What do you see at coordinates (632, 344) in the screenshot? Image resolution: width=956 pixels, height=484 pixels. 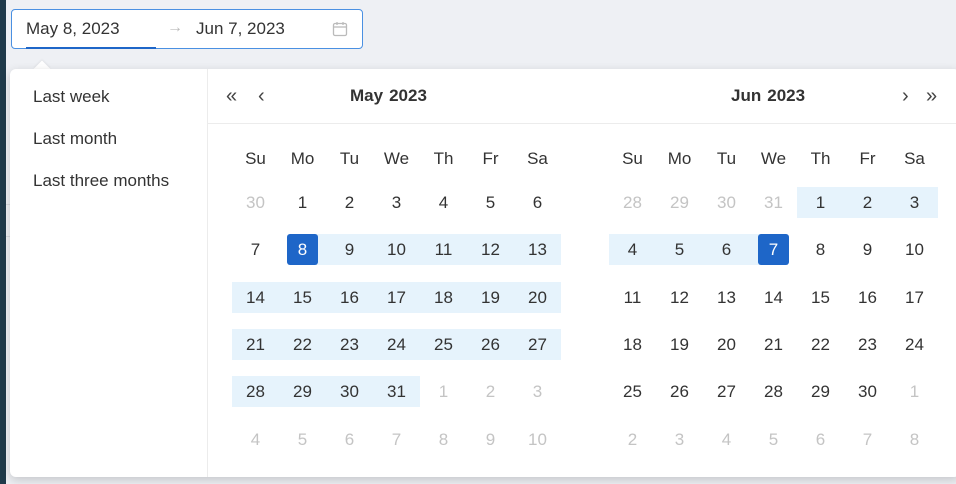 I see `day-cell-jun: 18` at bounding box center [632, 344].